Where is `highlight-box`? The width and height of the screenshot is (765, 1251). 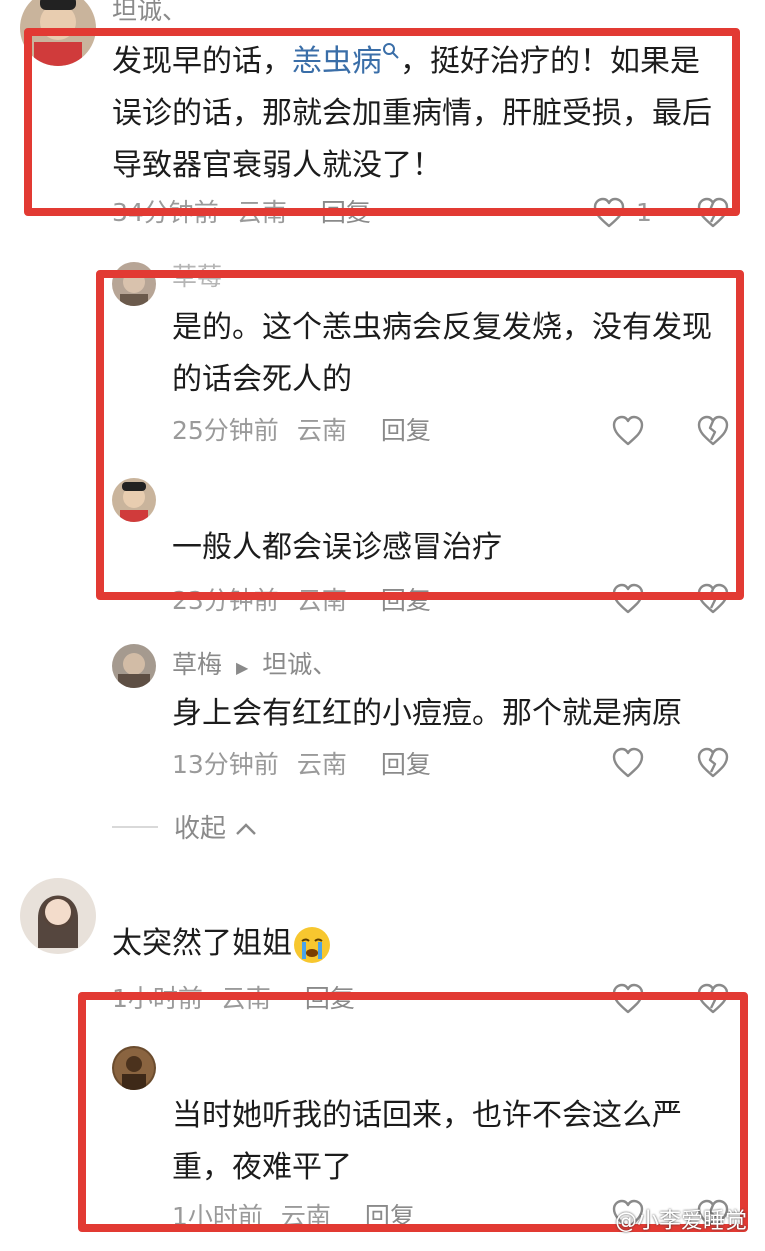
highlight-box is located at coordinates (382, 122).